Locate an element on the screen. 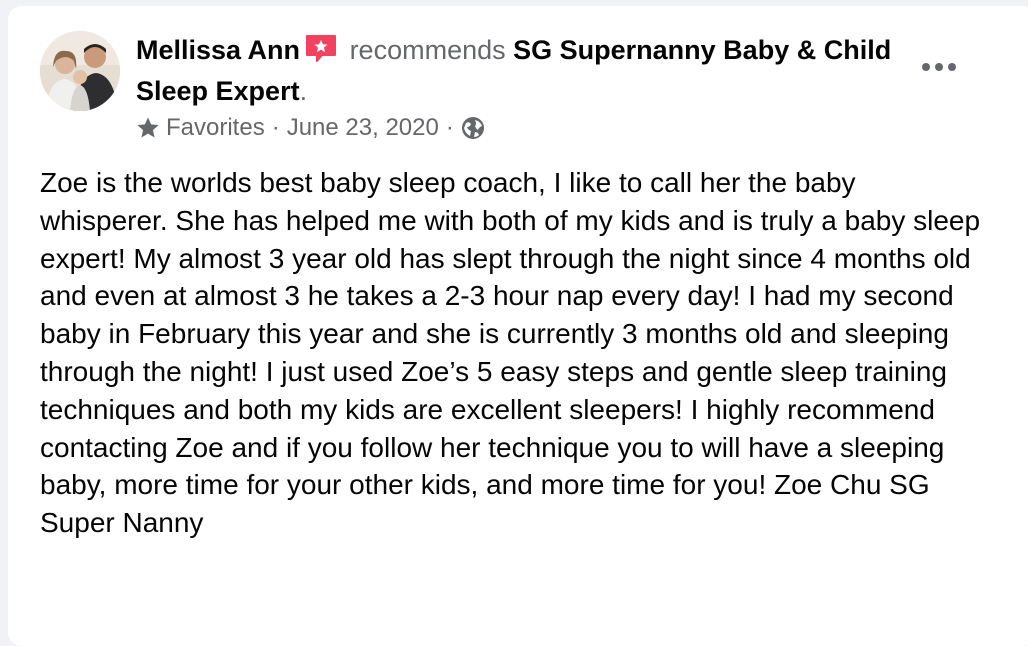  author-avatar is located at coordinates (80, 71).